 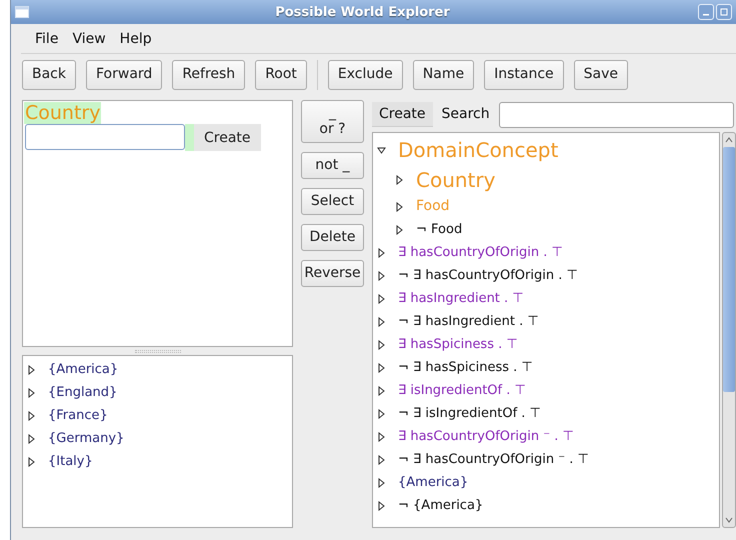 What do you see at coordinates (70, 461) in the screenshot?
I see `list-item: {Italy}` at bounding box center [70, 461].